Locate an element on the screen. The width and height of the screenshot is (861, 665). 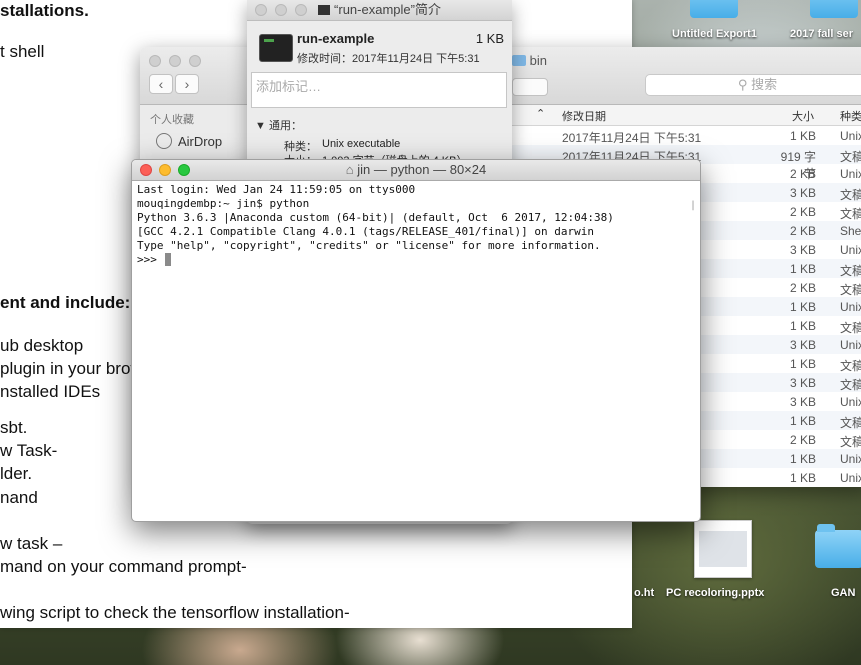
tag-button is located at coordinates (530, 87).